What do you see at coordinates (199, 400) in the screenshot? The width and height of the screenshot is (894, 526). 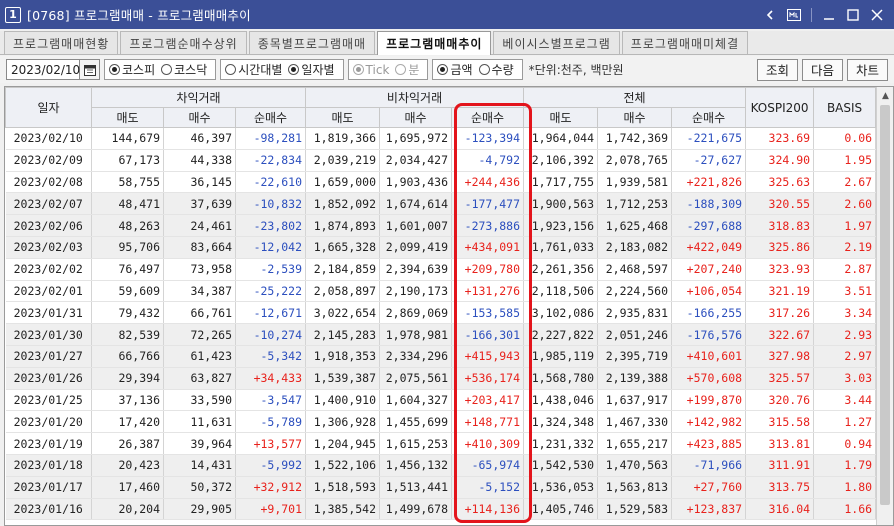 I see `cell-arb-buy: 33,590` at bounding box center [199, 400].